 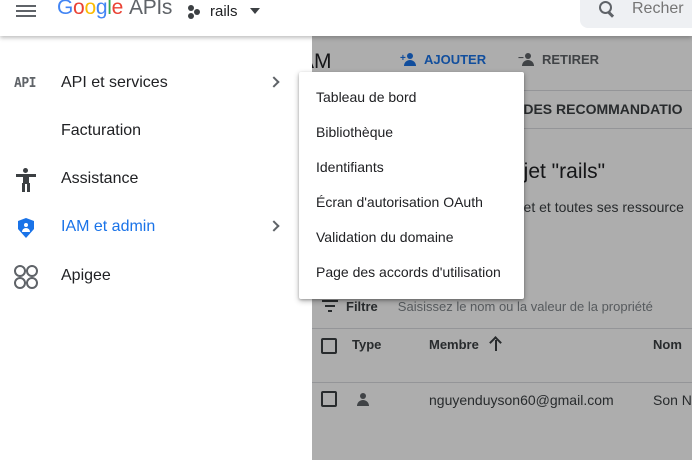 I want to click on apigee-icon, so click(x=26, y=277).